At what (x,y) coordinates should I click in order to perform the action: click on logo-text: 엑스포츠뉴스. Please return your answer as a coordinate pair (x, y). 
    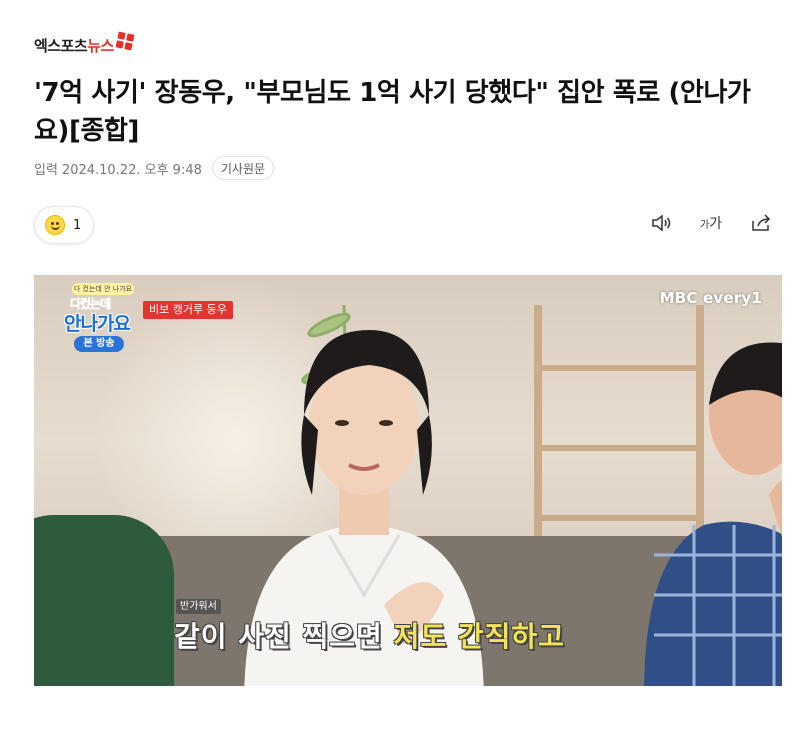
    Looking at the image, I should click on (74, 45).